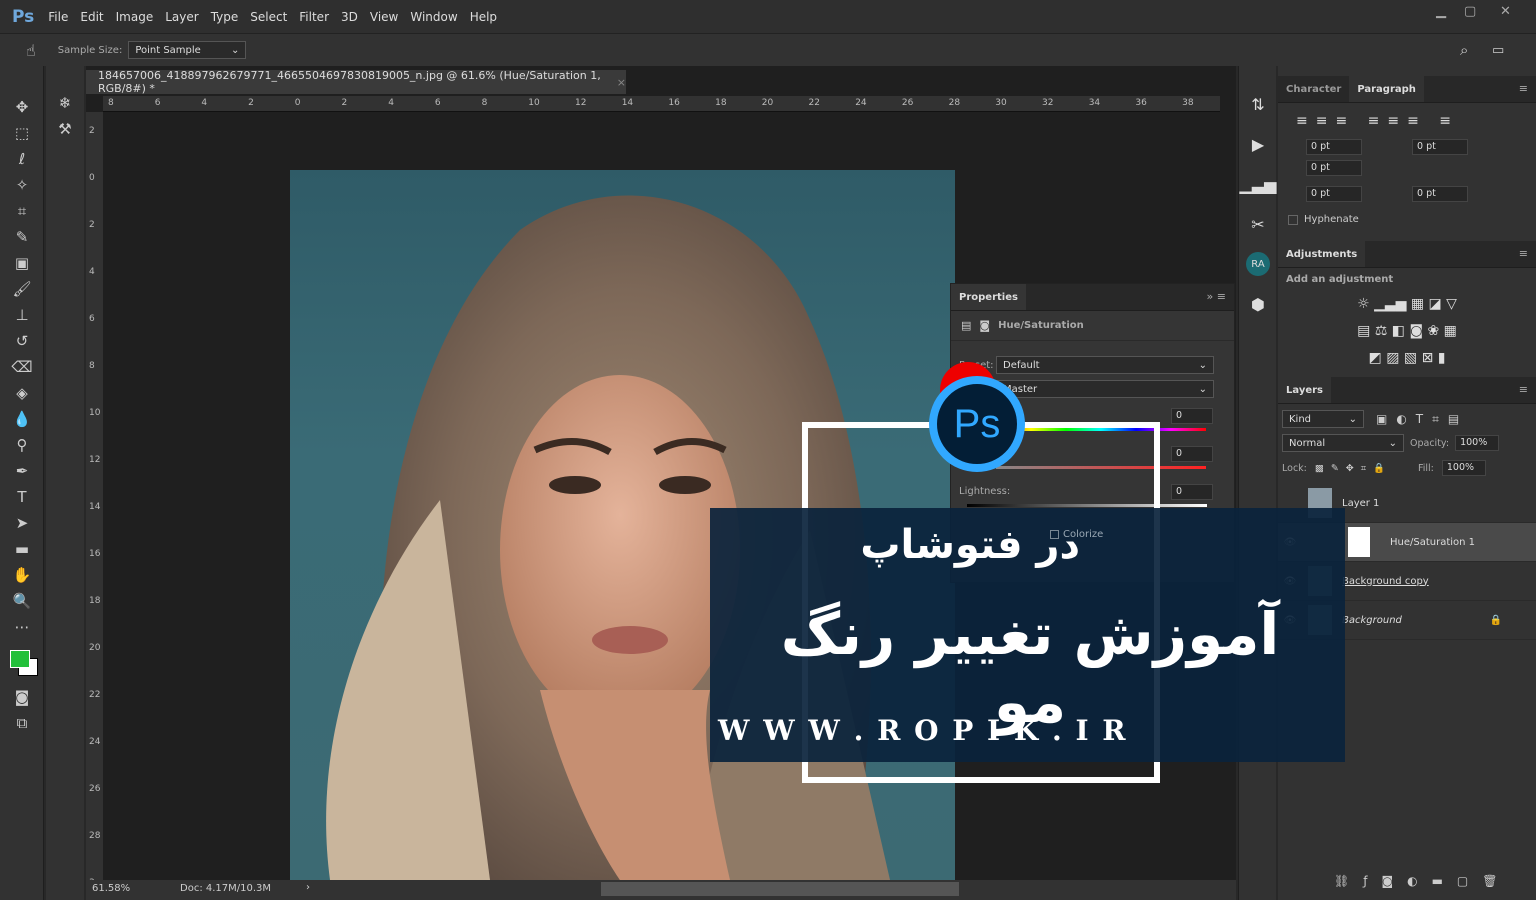 This screenshot has height=900, width=1536. What do you see at coordinates (58, 17) in the screenshot?
I see `menu-file: File` at bounding box center [58, 17].